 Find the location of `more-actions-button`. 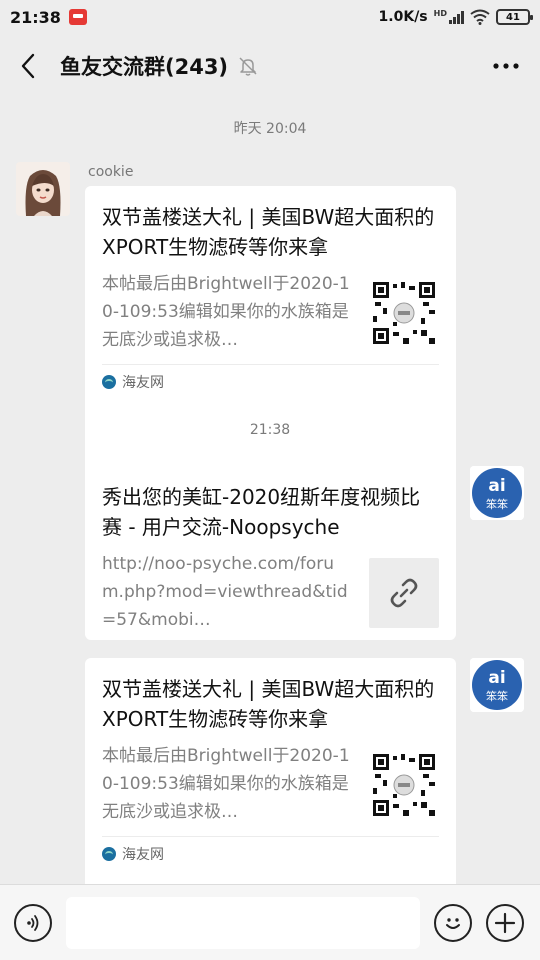

more-actions-button is located at coordinates (505, 922).